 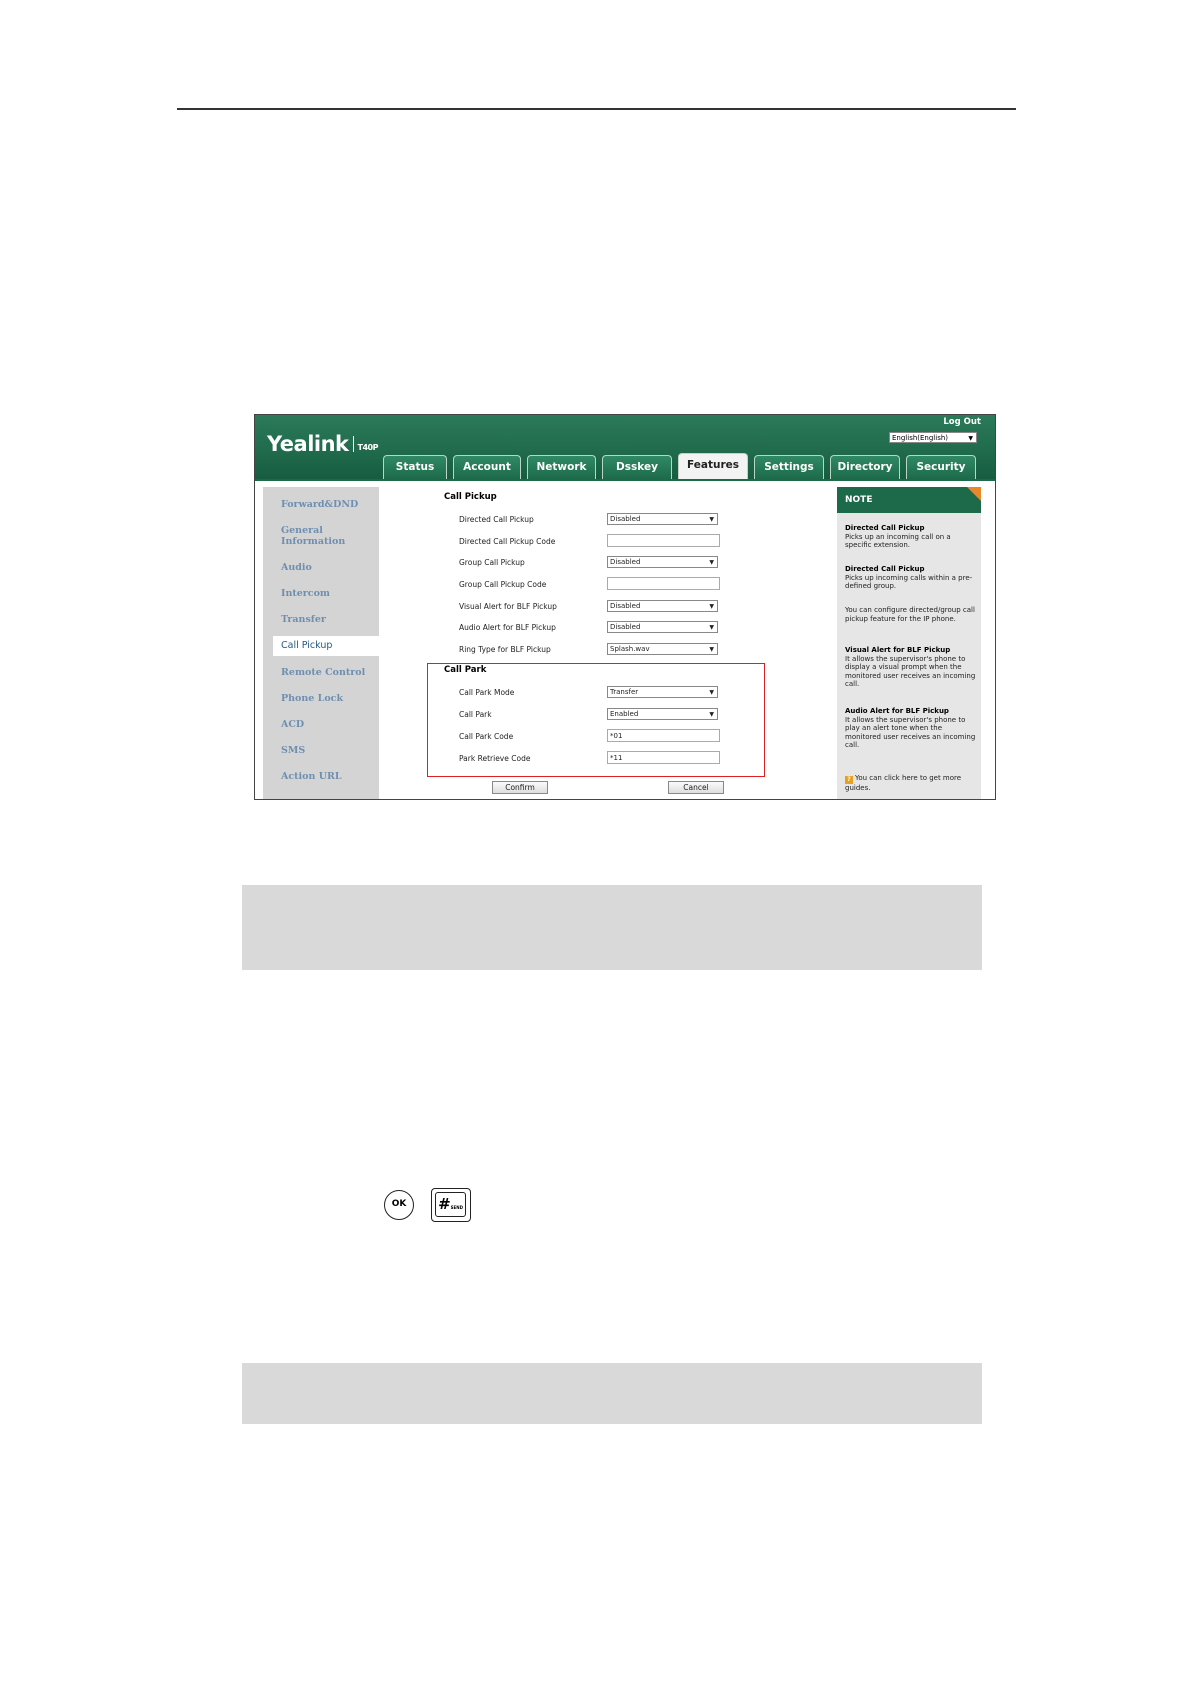 I want to click on field-label: Directed Call Pickup Code, so click(x=507, y=541).